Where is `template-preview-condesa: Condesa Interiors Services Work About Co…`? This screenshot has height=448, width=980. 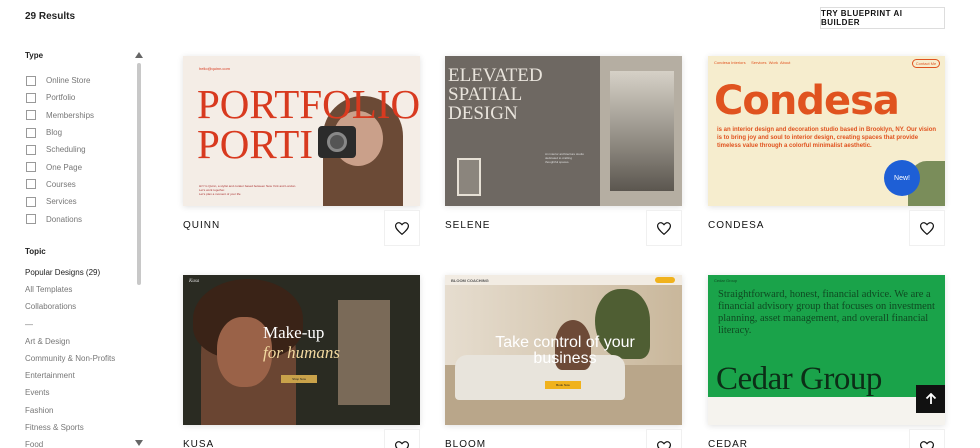
template-preview-condesa: Condesa Interiors Services Work About Co… is located at coordinates (826, 131).